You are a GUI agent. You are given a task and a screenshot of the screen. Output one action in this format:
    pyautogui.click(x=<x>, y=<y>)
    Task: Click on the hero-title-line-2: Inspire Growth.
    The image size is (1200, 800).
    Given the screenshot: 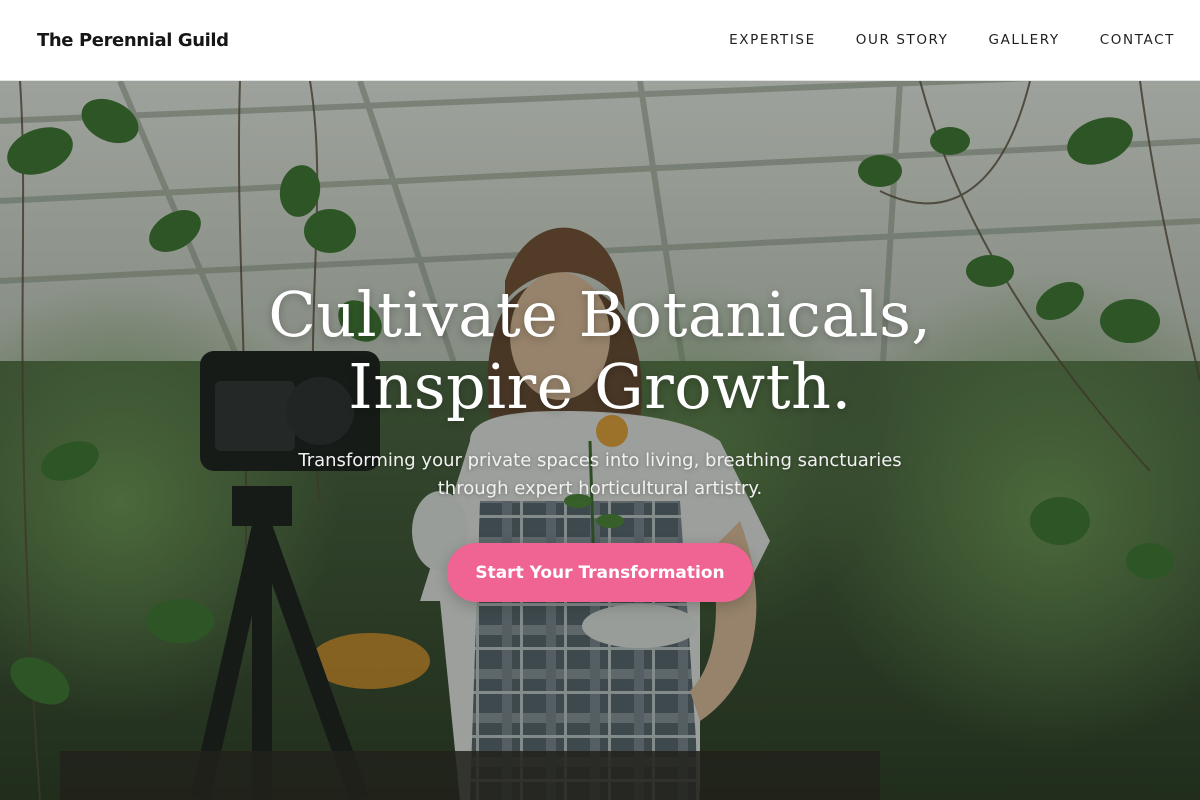 What is the action you would take?
    pyautogui.click(x=600, y=386)
    